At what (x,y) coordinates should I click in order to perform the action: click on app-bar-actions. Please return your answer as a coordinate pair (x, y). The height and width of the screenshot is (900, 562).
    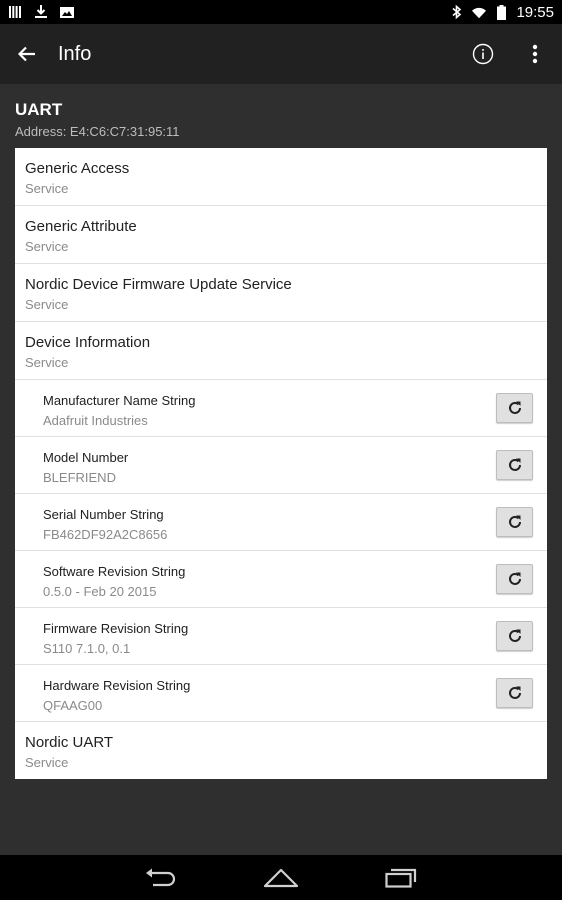
    Looking at the image, I should click on (509, 54).